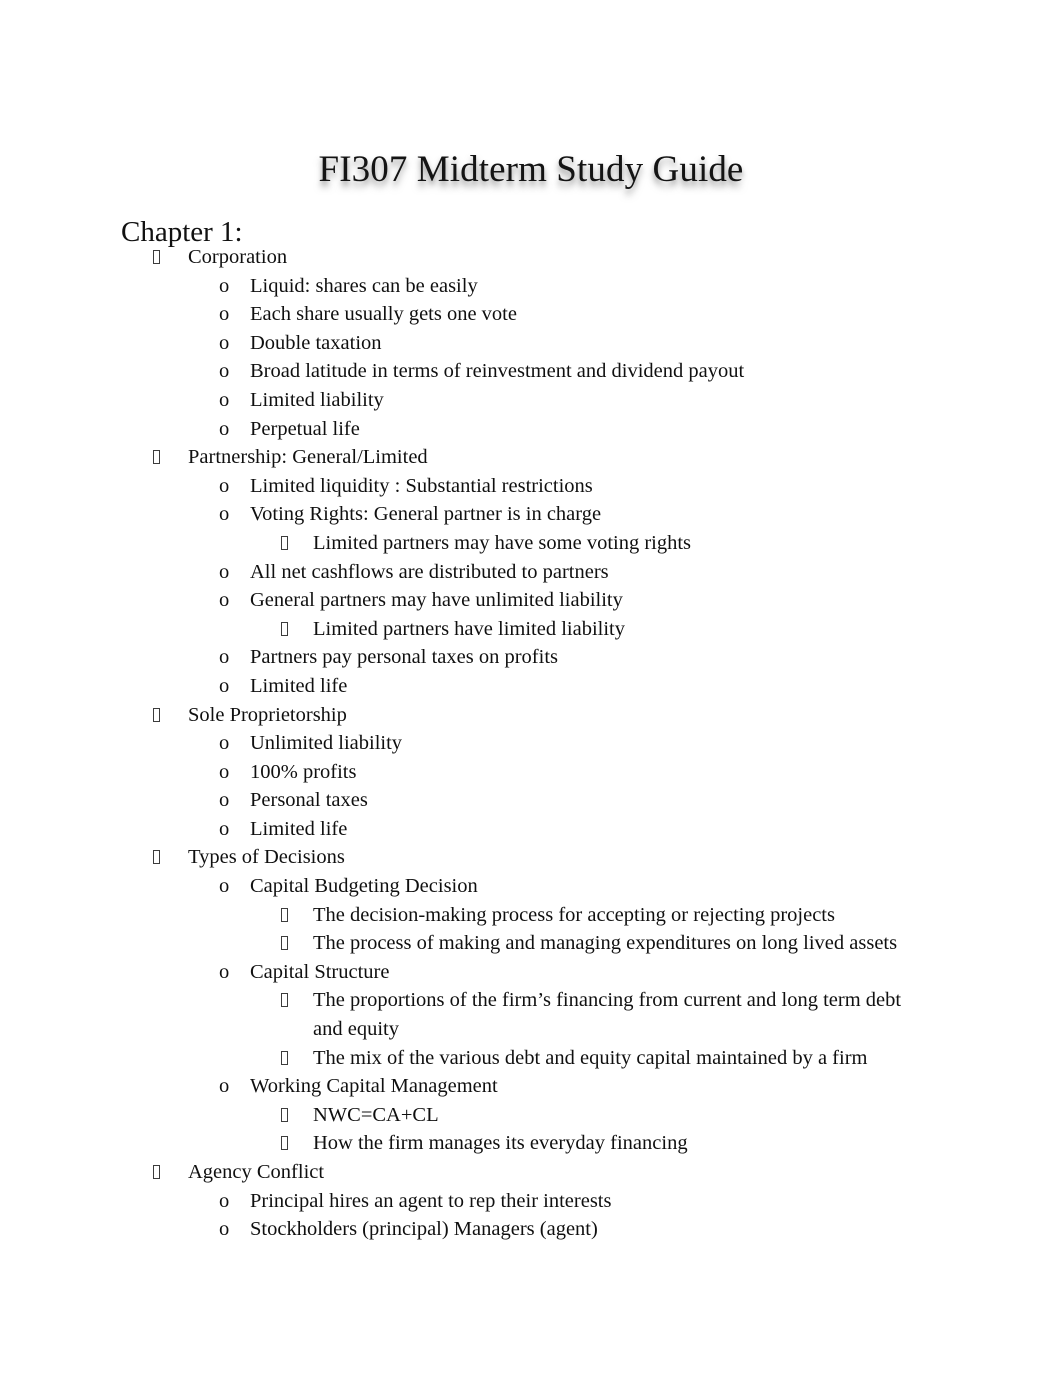  Describe the element at coordinates (531, 400) in the screenshot. I see `outline-item-level-2: o Limited liability` at that location.